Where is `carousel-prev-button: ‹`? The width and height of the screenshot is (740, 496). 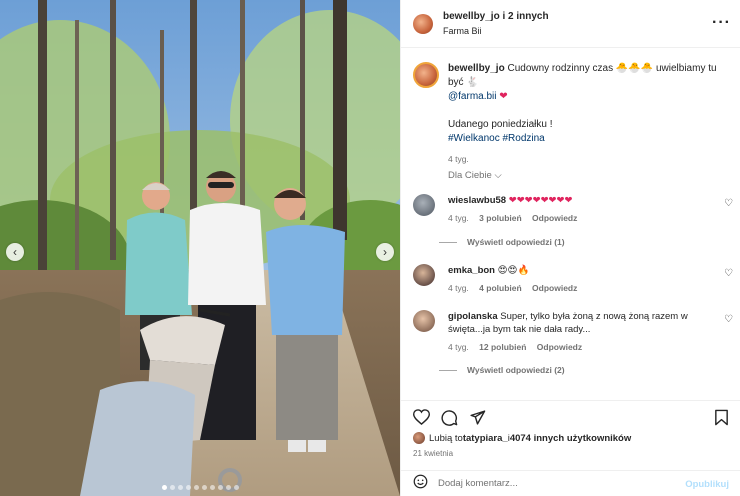
carousel-prev-button: ‹ is located at coordinates (15, 252).